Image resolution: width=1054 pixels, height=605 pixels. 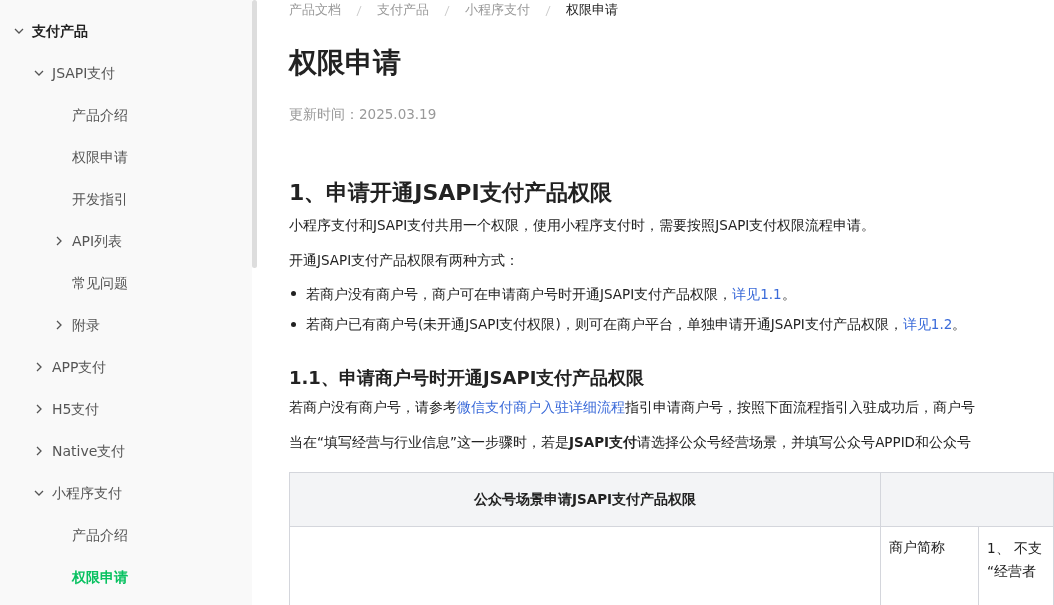 What do you see at coordinates (1012, 571) in the screenshot?
I see `table-cell-text: “经营者` at bounding box center [1012, 571].